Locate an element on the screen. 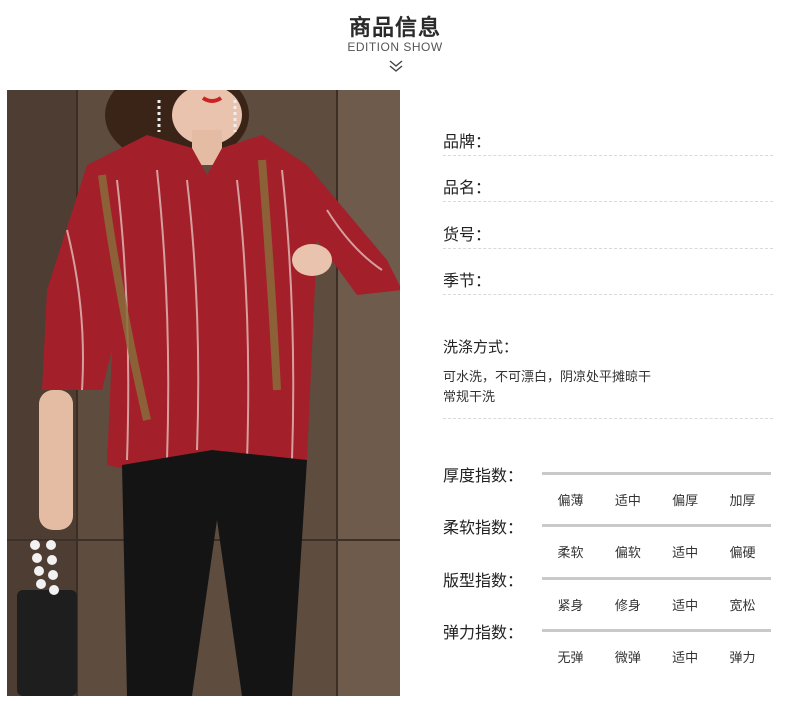 This screenshot has width=790, height=716. elasticity-index-label: 弹力指数： is located at coordinates (483, 632).